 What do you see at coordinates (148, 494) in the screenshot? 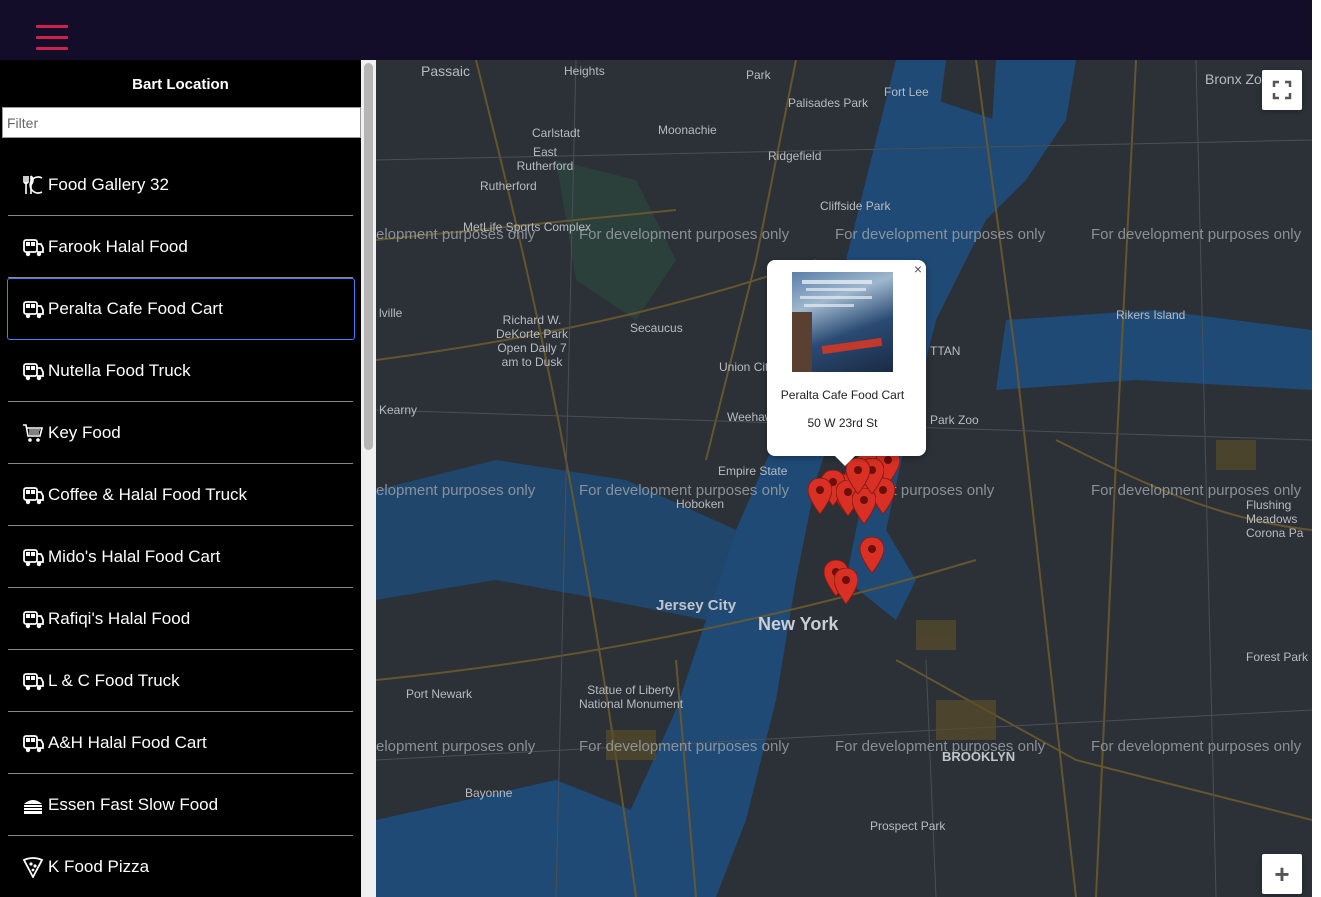
I see `list-item-label: Coffee & Halal Food Truck` at bounding box center [148, 494].